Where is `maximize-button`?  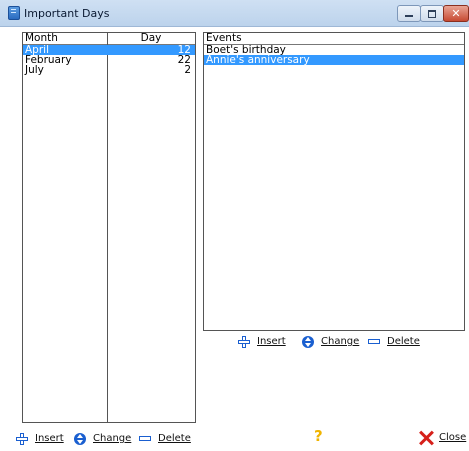 maximize-button is located at coordinates (432, 13).